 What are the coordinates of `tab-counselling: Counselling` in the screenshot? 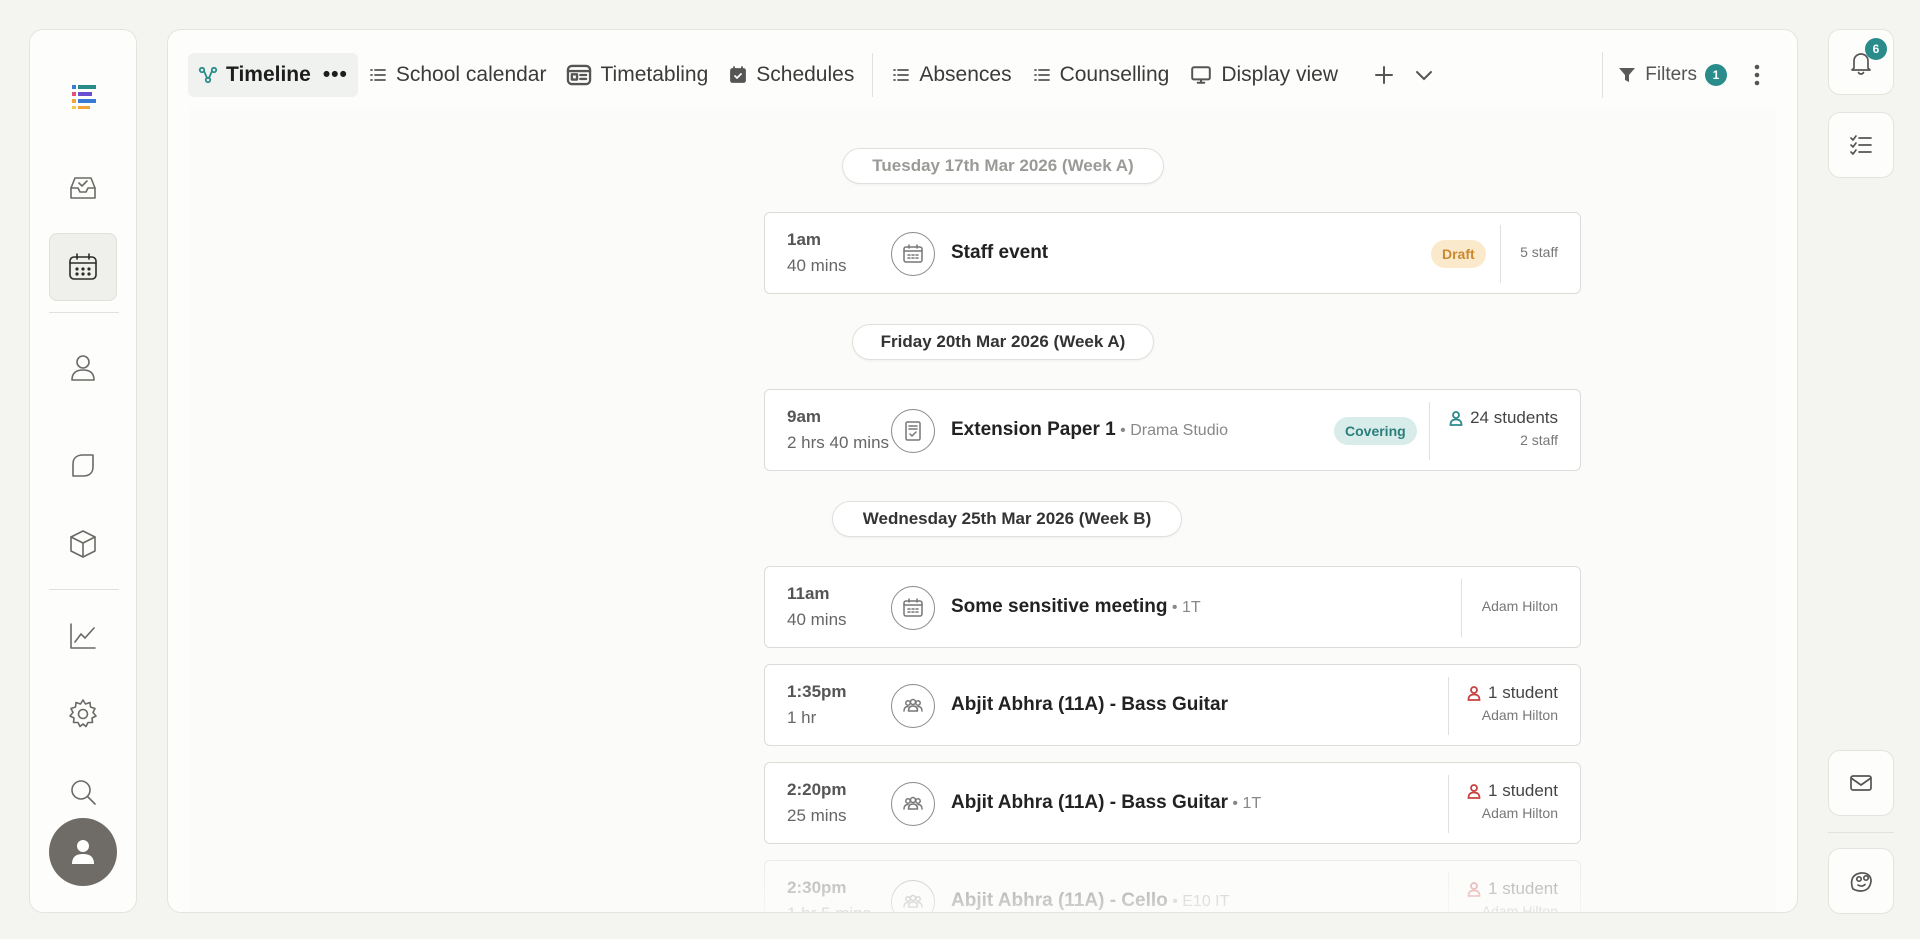 It's located at (1101, 75).